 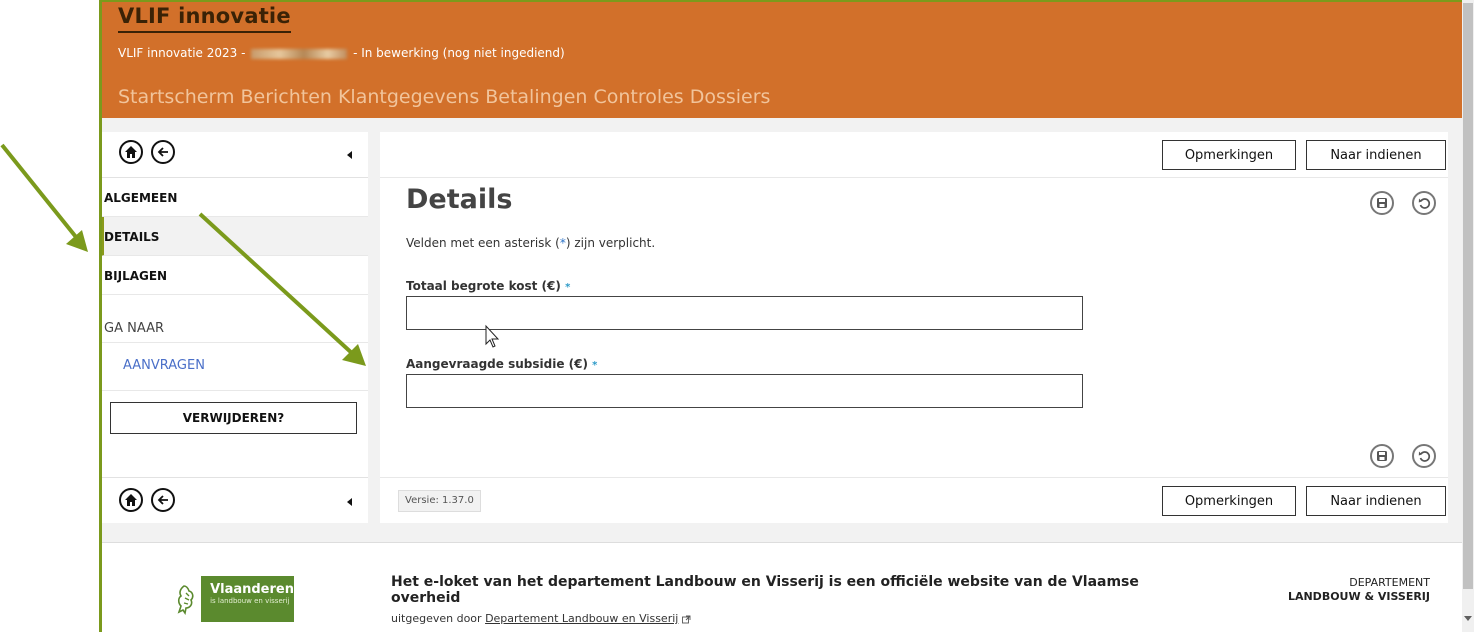 What do you see at coordinates (492, 336) in the screenshot?
I see `mouse-cursor-icon` at bounding box center [492, 336].